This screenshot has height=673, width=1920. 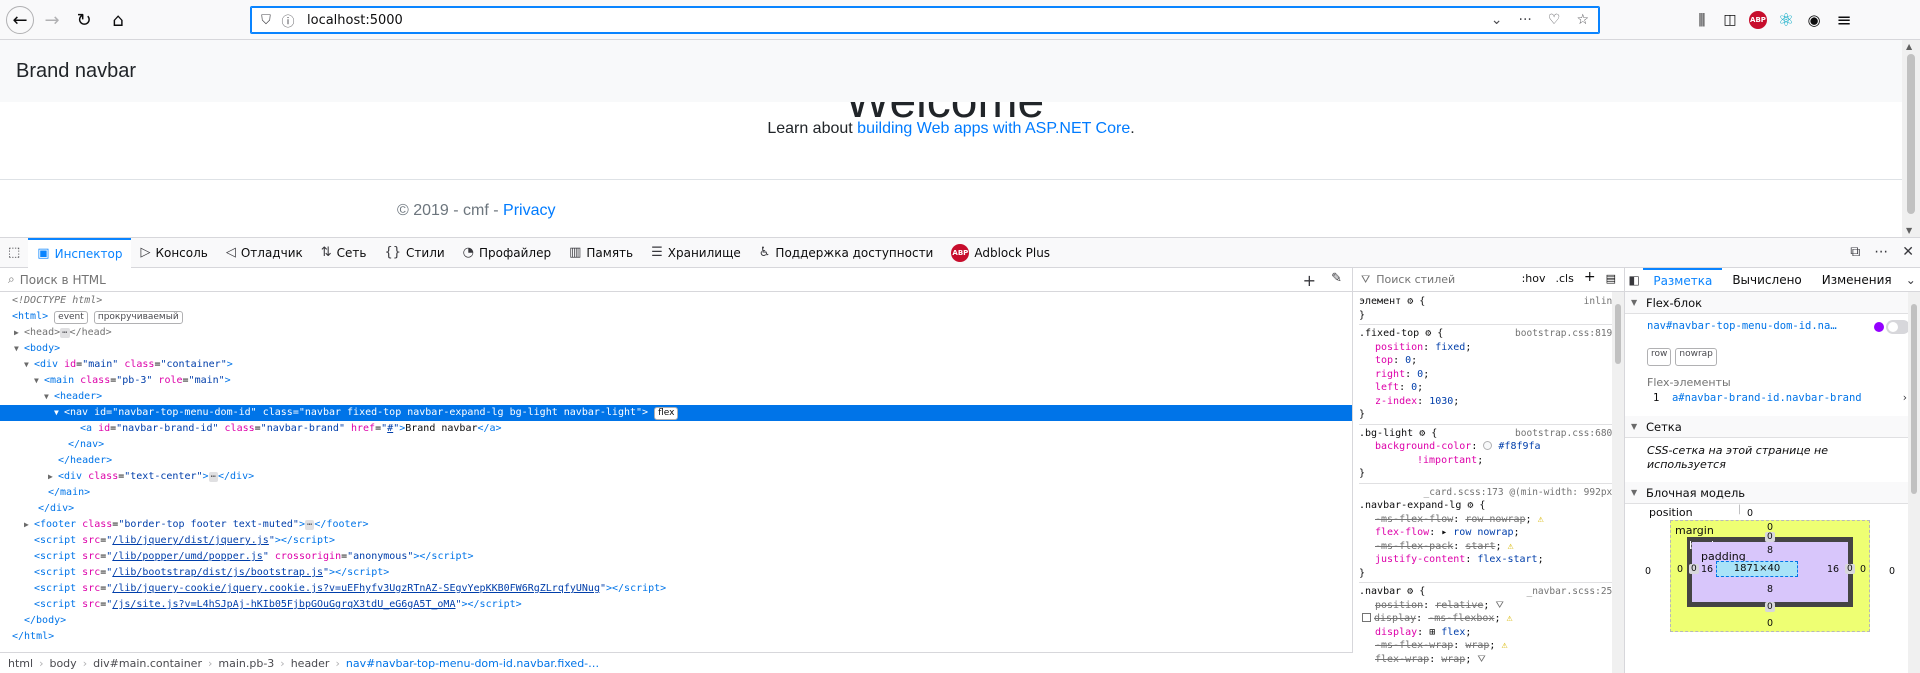 I want to click on pocket-icon: ♡, so click(x=1554, y=20).